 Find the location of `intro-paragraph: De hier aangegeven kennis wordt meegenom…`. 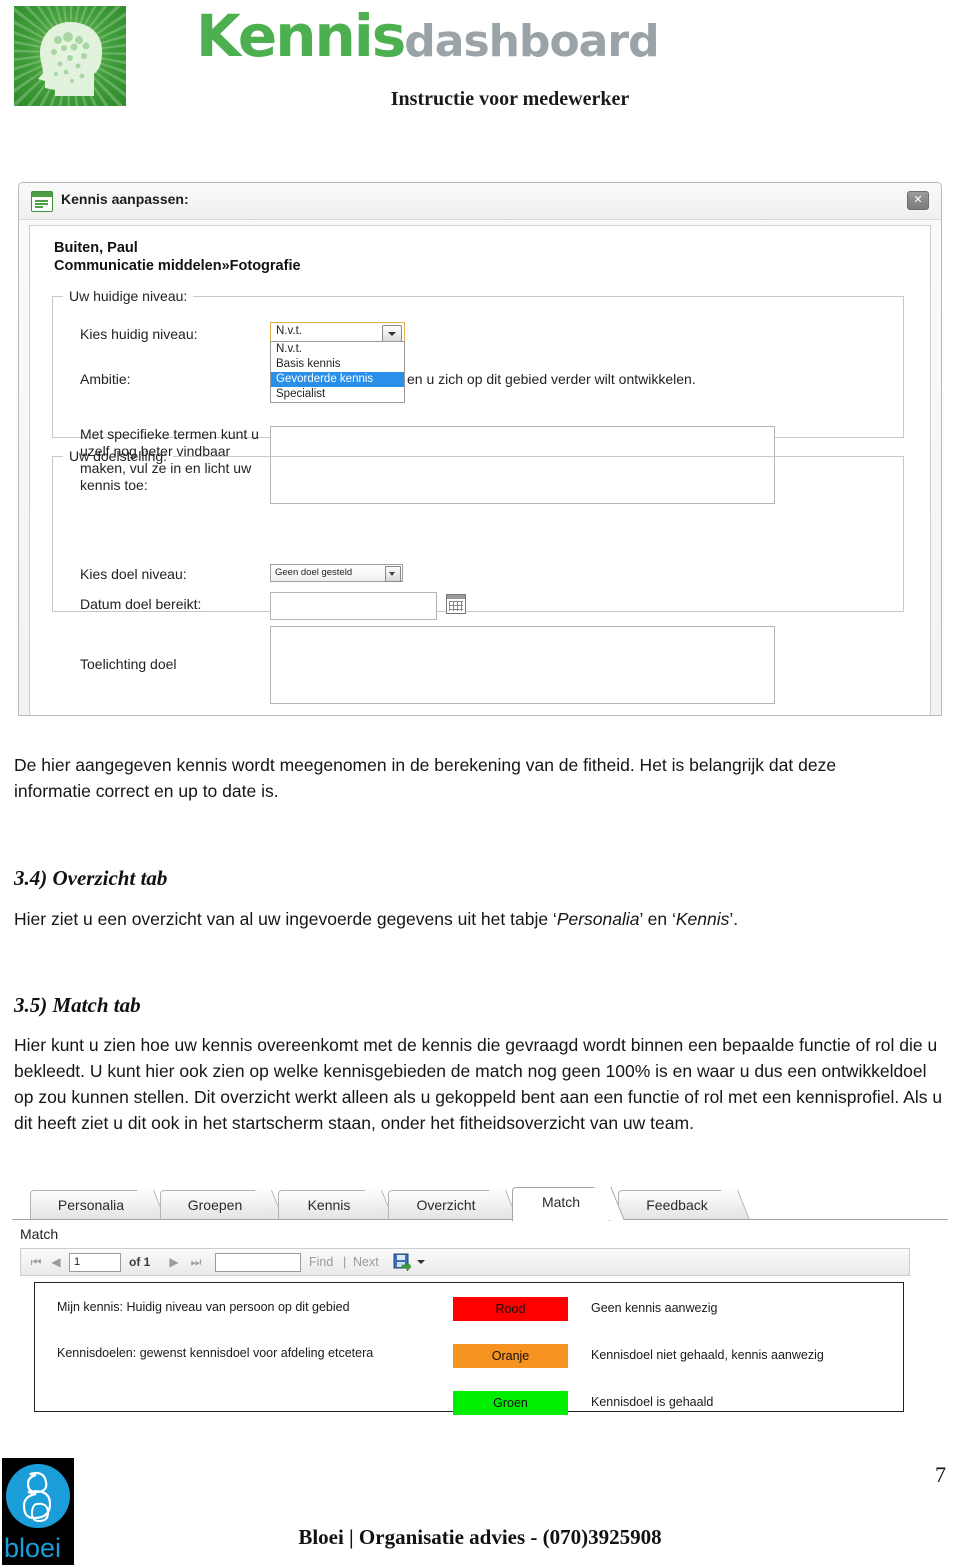

intro-paragraph: De hier aangegeven kennis wordt meegenom… is located at coordinates (425, 778).